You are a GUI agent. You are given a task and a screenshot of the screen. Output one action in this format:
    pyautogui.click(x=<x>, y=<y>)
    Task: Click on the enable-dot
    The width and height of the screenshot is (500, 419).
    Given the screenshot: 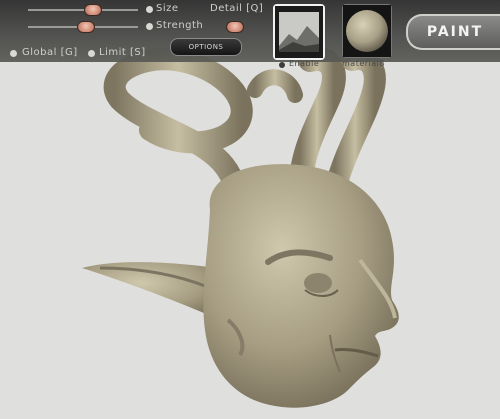 What is the action you would take?
    pyautogui.click(x=282, y=65)
    